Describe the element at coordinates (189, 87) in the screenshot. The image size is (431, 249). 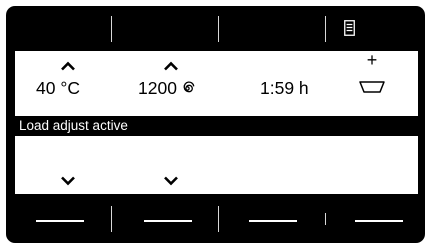
I see `spin-icon` at that location.